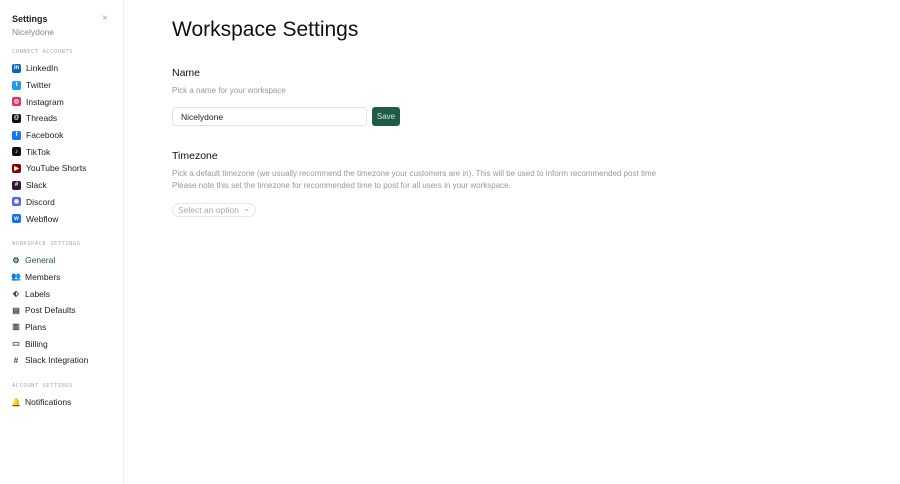 Image resolution: width=900 pixels, height=484 pixels. What do you see at coordinates (61, 343) in the screenshot?
I see `sidebar-item-billing: ▭ Billing` at bounding box center [61, 343].